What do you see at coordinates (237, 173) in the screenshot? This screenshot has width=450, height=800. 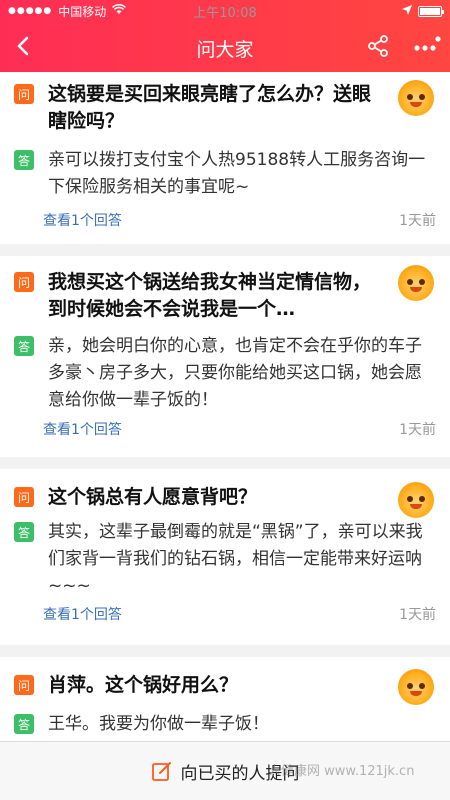 I see `answer-text: 亲可以拨打支付宝个人热95188转人工服务咨询一下保险服务相关的事宜呢~` at bounding box center [237, 173].